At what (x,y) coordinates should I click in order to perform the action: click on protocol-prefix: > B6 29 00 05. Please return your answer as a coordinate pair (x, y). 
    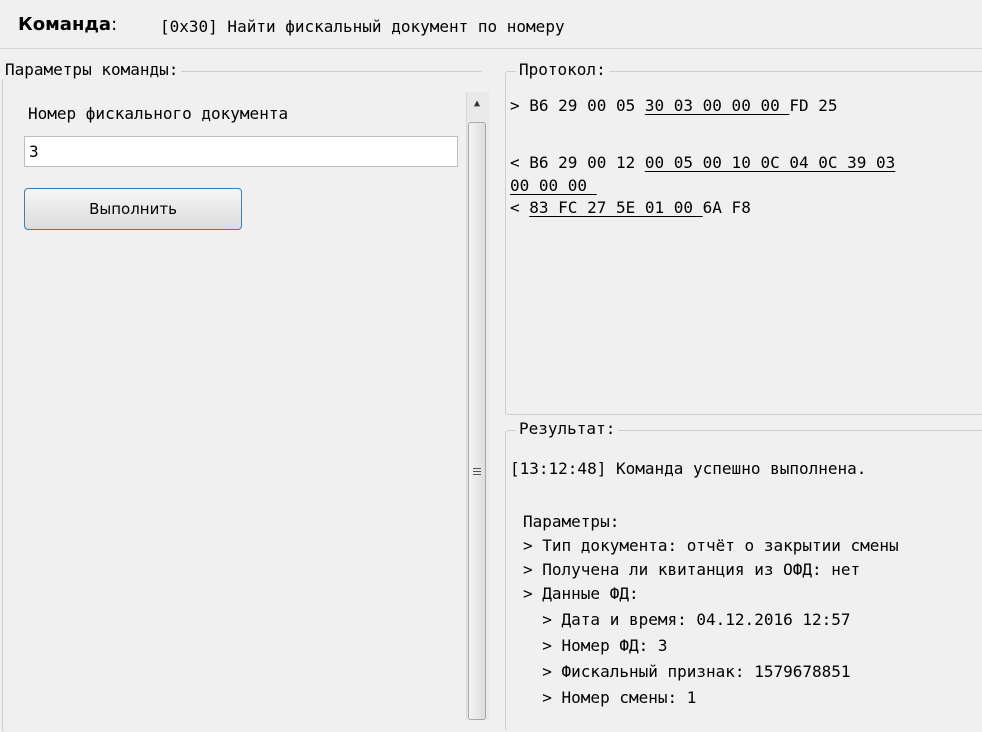
    Looking at the image, I should click on (577, 105).